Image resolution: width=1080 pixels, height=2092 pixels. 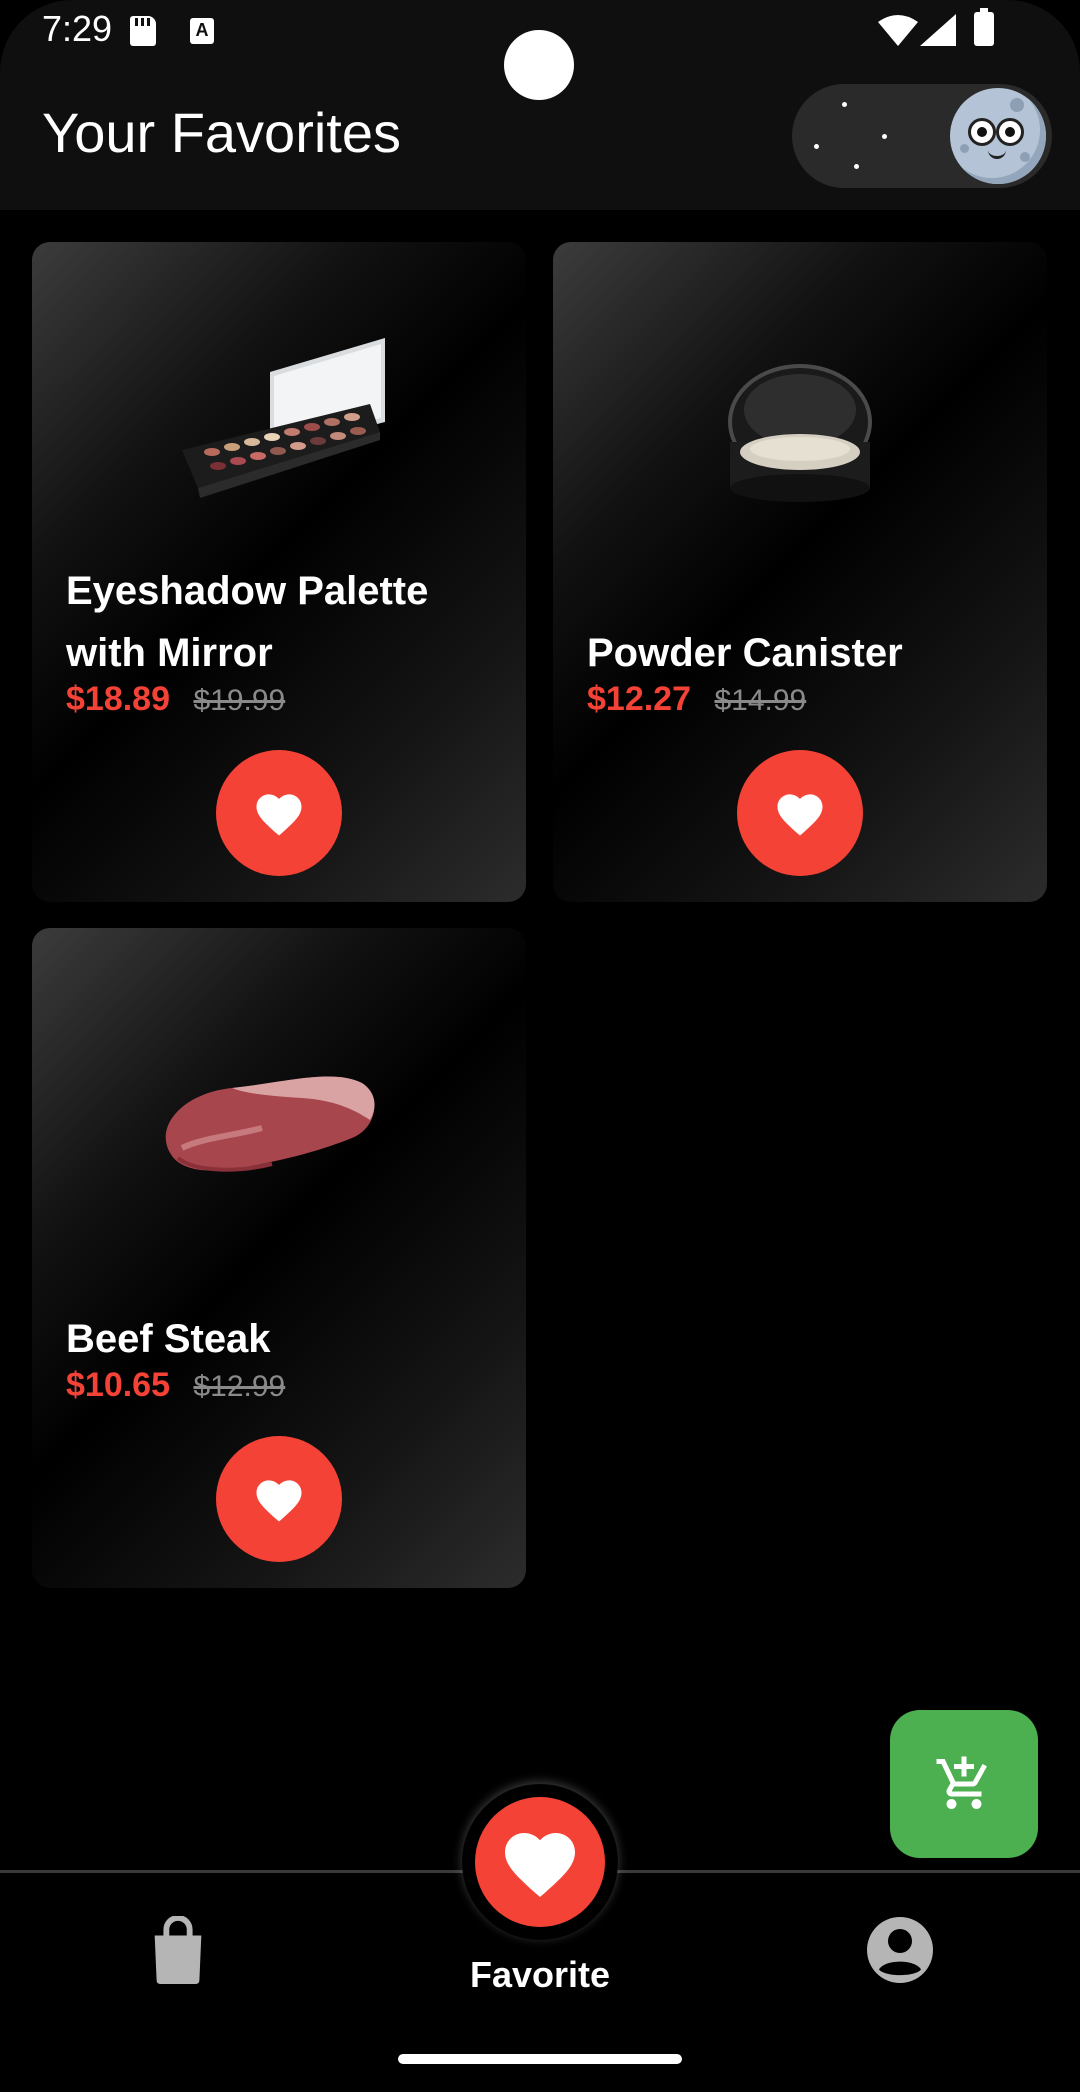 I want to click on add-to-cart-icon, so click(x=961, y=1782).